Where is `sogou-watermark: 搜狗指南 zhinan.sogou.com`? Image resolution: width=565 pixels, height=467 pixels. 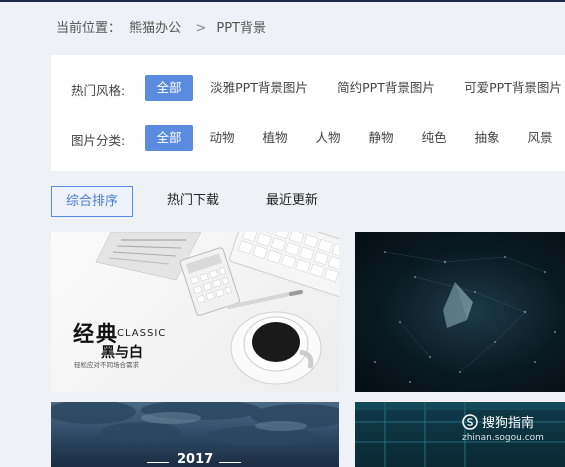
sogou-watermark: 搜狗指南 zhinan.sogou.com is located at coordinates (503, 427).